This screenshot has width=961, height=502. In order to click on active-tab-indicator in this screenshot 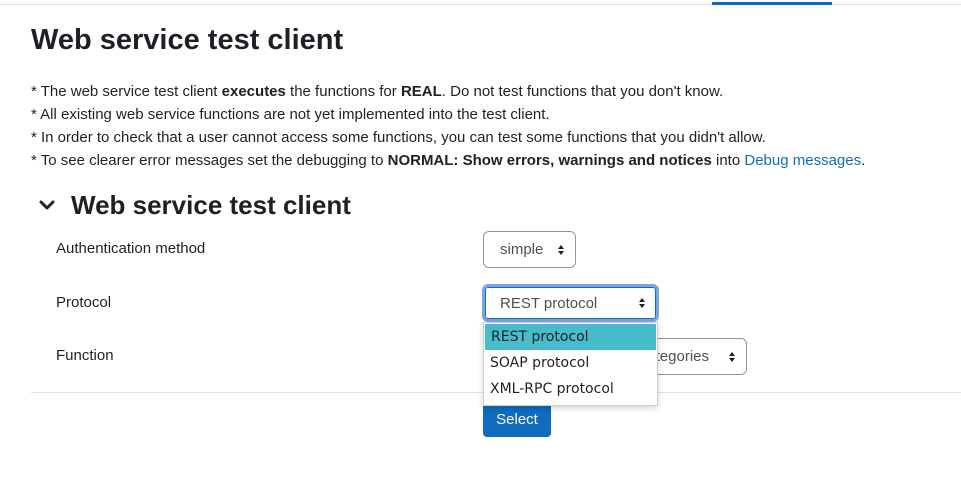, I will do `click(772, 3)`.